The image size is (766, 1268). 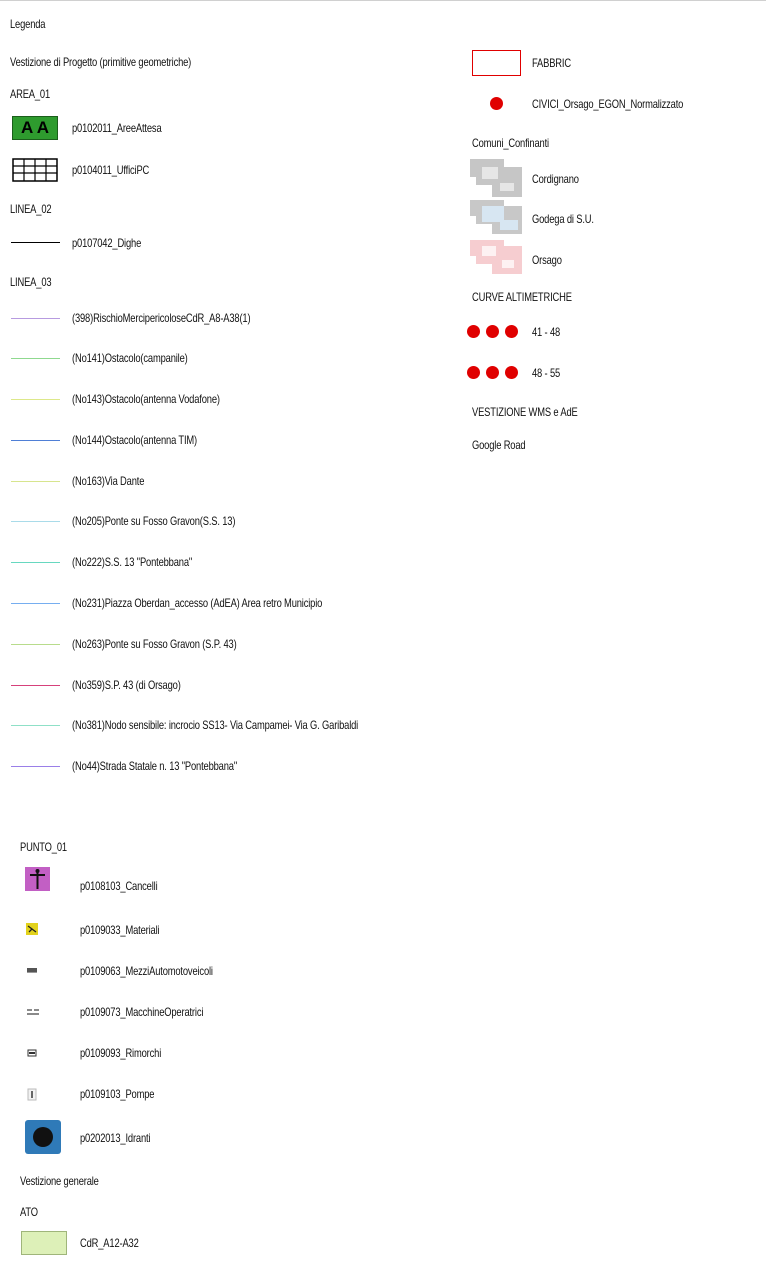 What do you see at coordinates (107, 243) in the screenshot?
I see `legend-item-dighe: p0107042_Dighe` at bounding box center [107, 243].